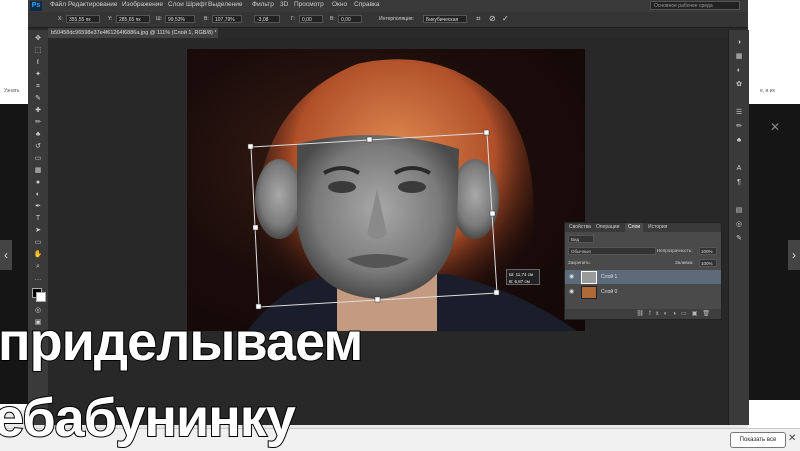  Describe the element at coordinates (38, 86) in the screenshot. I see `crop-tool-icon: ⌗` at that location.